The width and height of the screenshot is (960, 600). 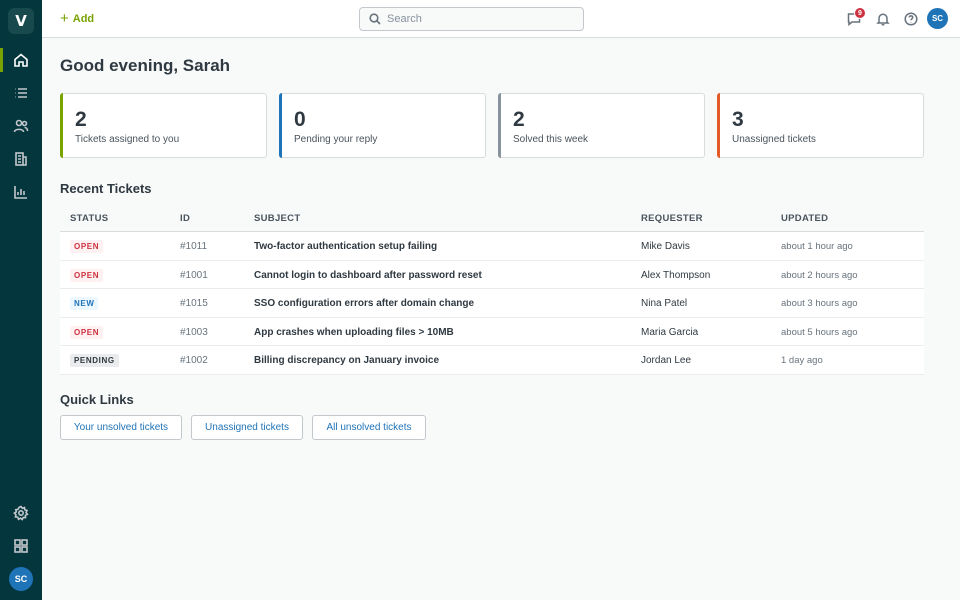 What do you see at coordinates (194, 332) in the screenshot?
I see `ticket-id: #1003` at bounding box center [194, 332].